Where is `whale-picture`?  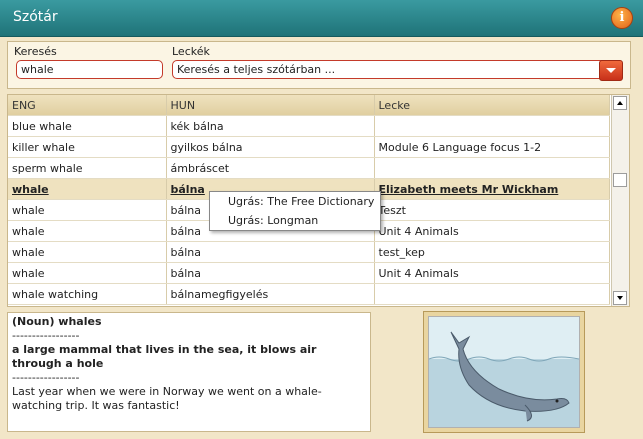 whale-picture is located at coordinates (504, 372).